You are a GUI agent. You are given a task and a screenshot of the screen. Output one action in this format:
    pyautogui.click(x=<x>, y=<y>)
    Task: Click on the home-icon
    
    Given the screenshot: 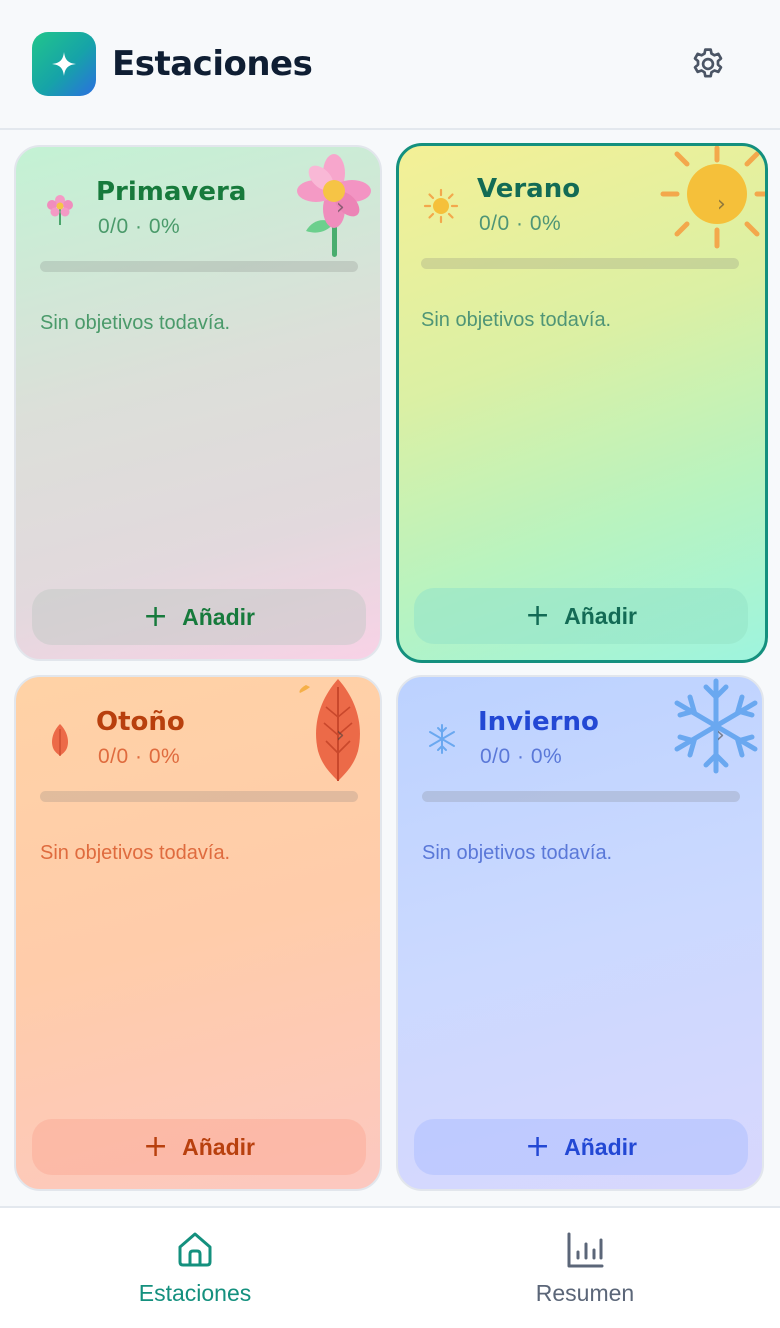 What is the action you would take?
    pyautogui.click(x=195, y=1249)
    